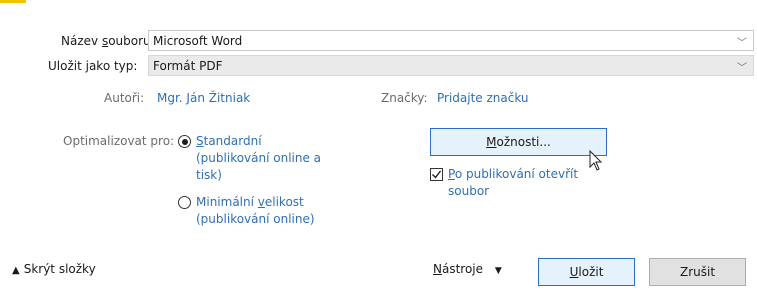  Describe the element at coordinates (697, 272) in the screenshot. I see `cancel-button: Zrušit` at that location.